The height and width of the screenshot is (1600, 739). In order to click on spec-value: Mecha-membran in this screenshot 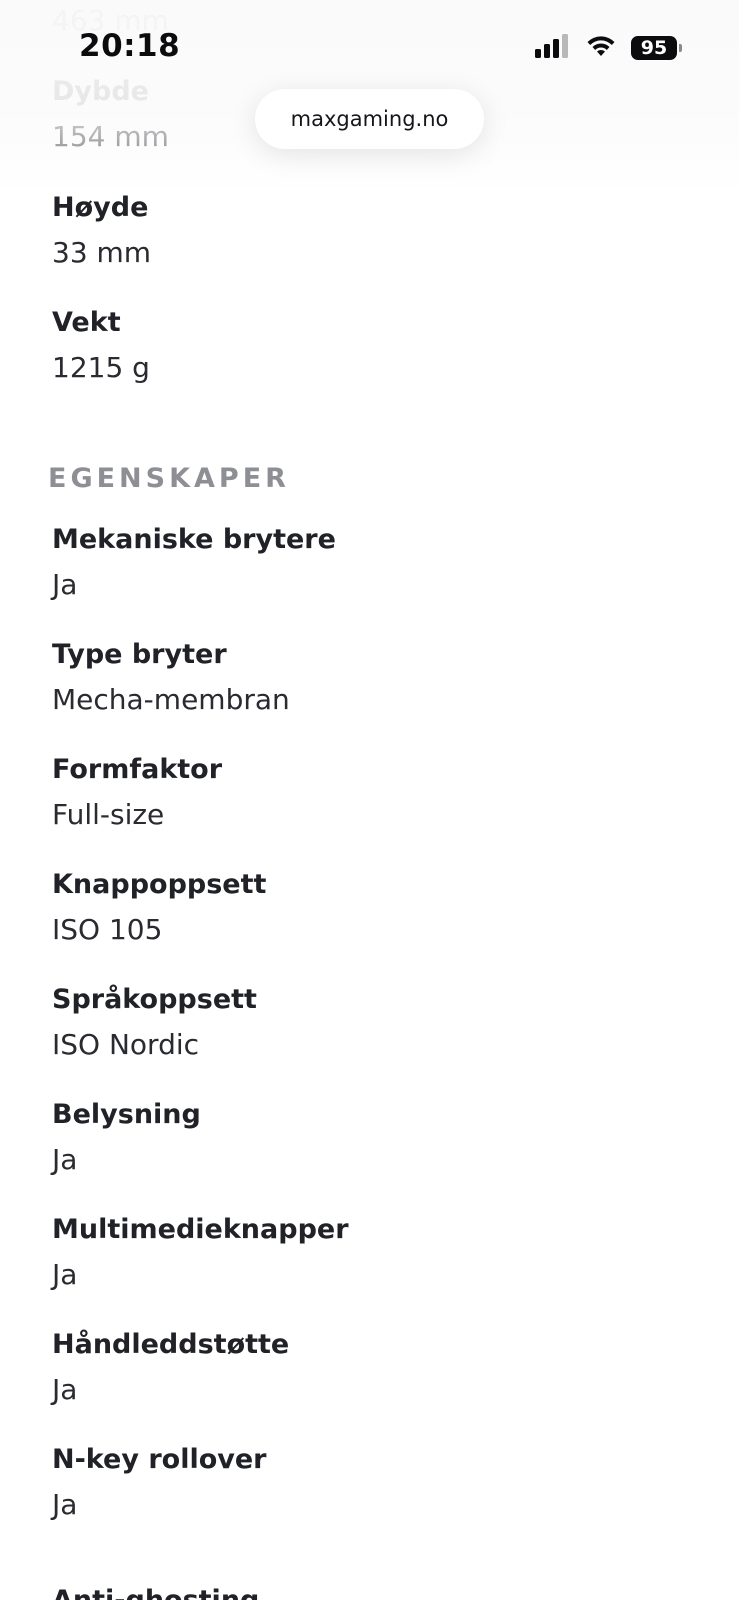, I will do `click(171, 699)`.